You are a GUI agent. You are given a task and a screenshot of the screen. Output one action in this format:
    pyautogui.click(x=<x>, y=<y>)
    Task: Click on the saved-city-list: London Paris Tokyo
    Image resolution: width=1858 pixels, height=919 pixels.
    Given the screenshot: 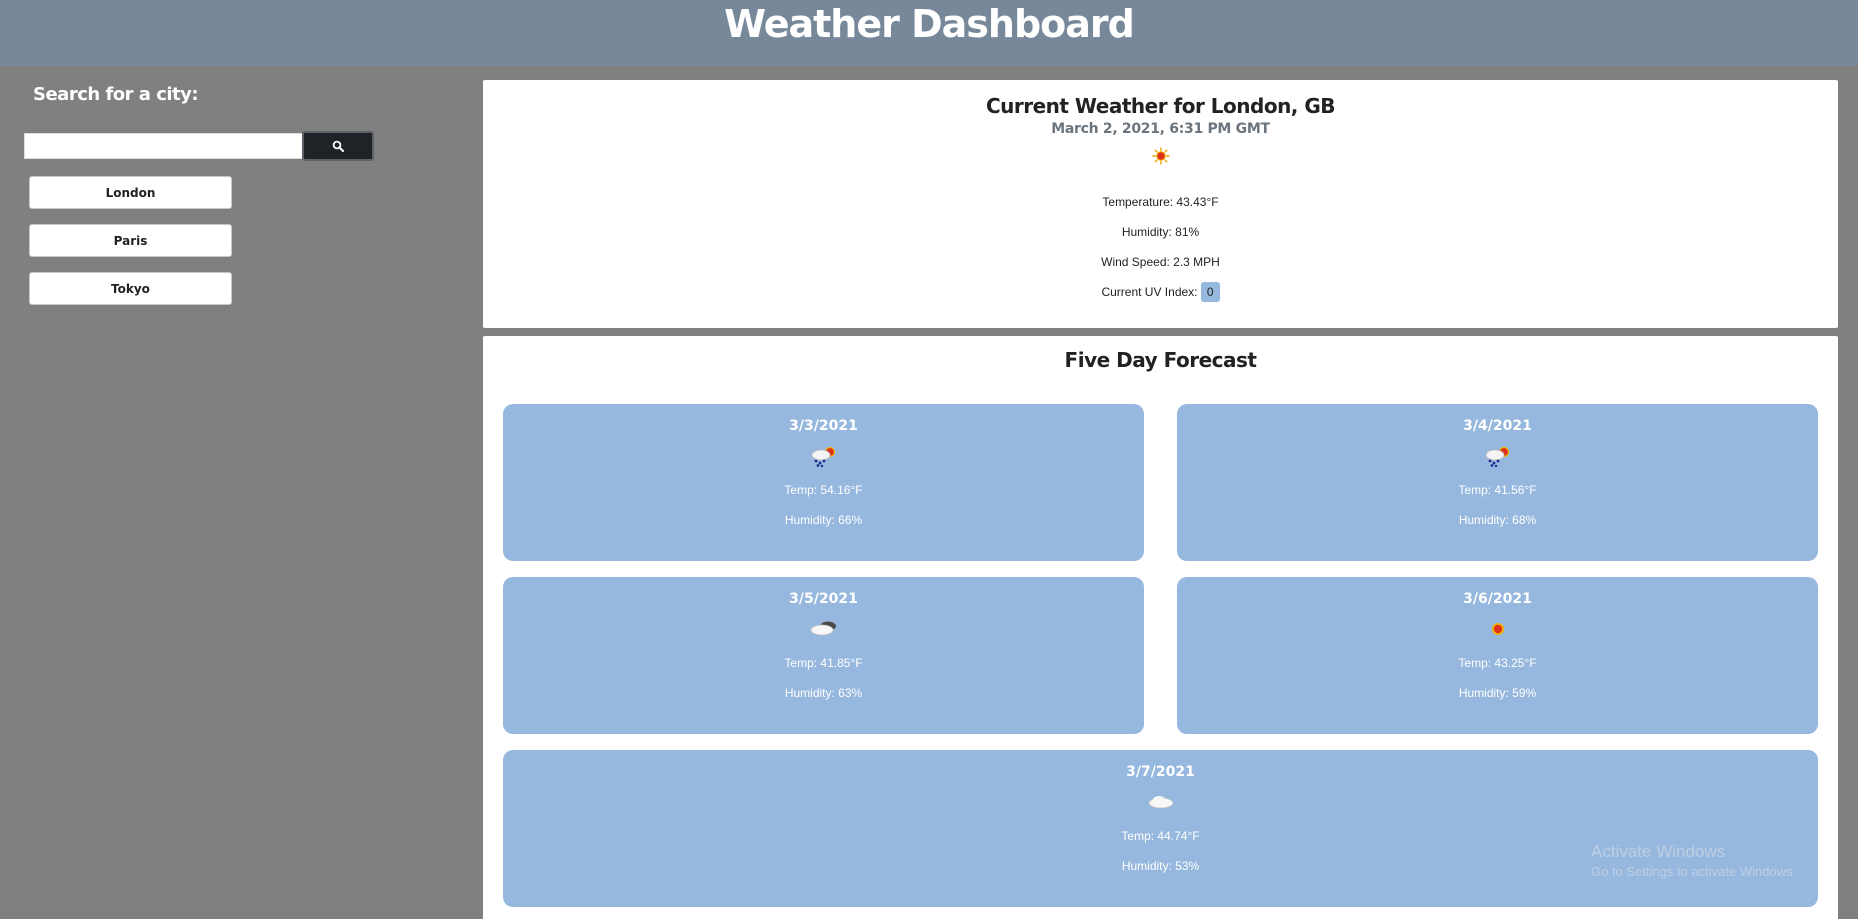 What is the action you would take?
    pyautogui.click(x=130, y=248)
    